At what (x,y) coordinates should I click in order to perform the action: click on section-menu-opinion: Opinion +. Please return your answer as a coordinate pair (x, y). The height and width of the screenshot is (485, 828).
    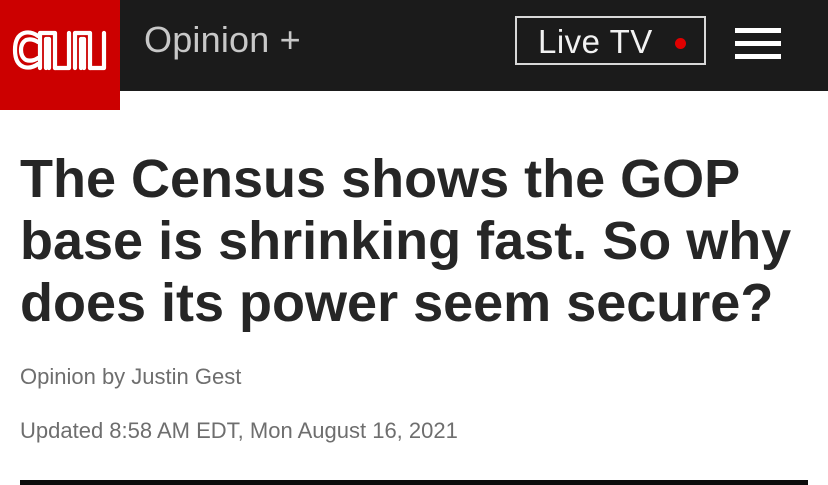
    Looking at the image, I should click on (222, 40).